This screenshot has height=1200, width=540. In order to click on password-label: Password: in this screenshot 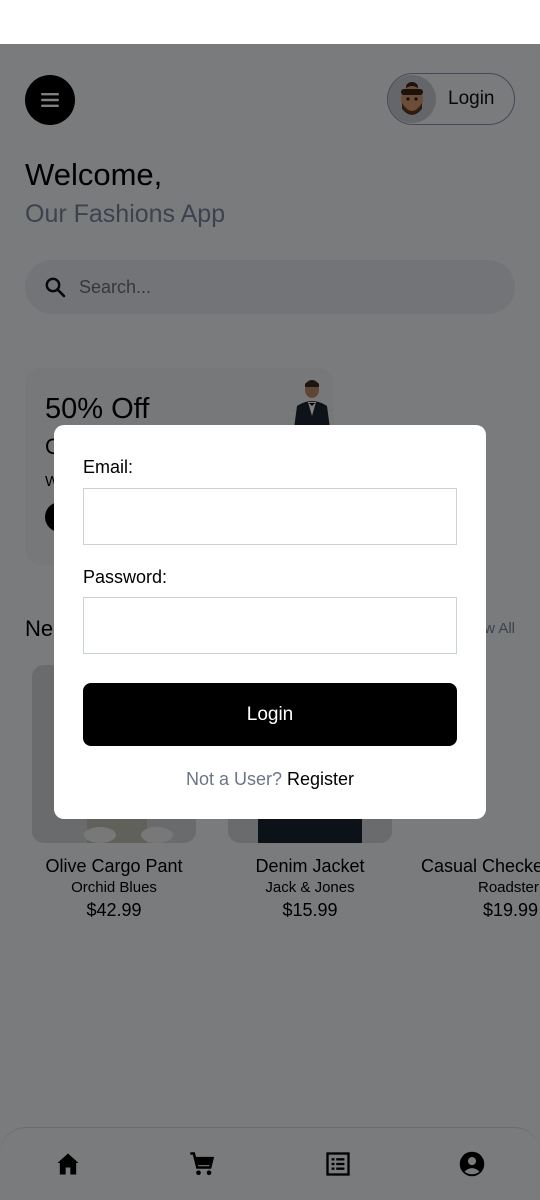, I will do `click(125, 577)`.